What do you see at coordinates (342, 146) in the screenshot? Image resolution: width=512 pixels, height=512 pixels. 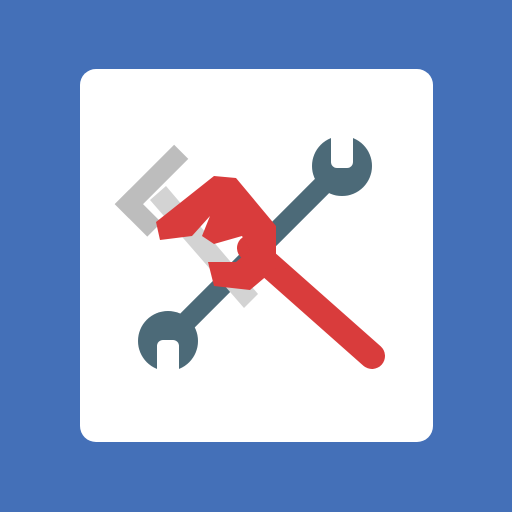 I see `wrench-top-slot` at bounding box center [342, 146].